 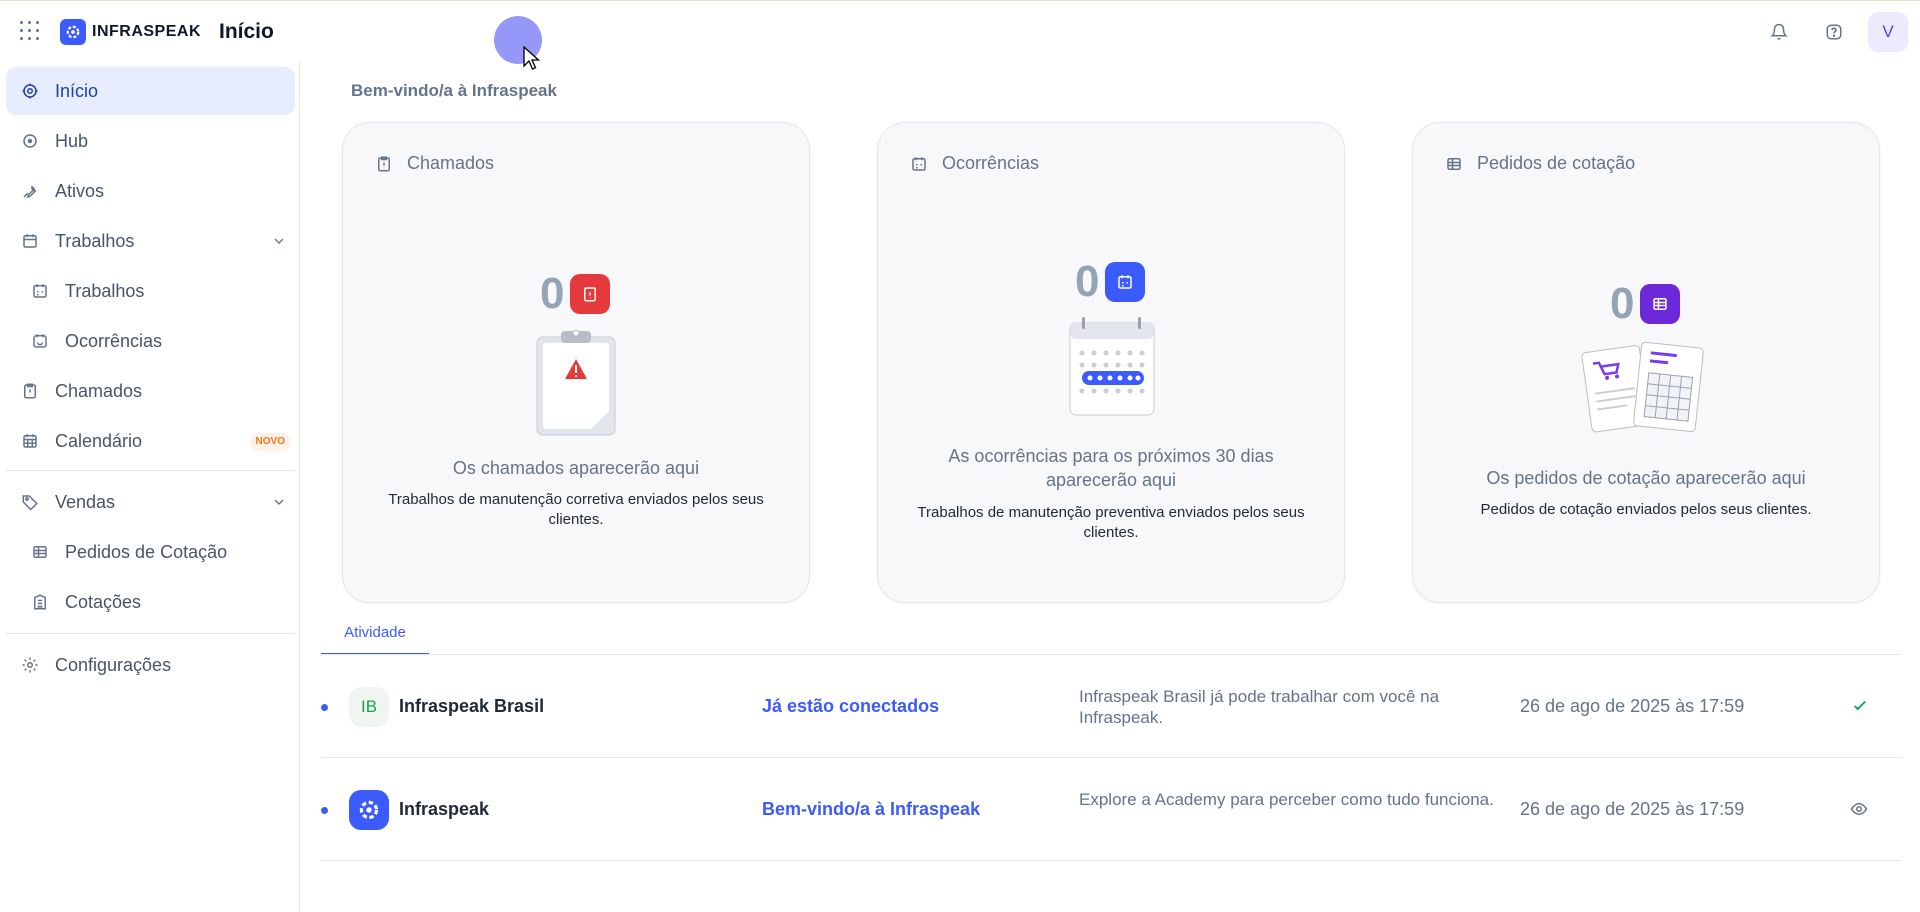 I want to click on new-badge: NOVO, so click(x=270, y=442).